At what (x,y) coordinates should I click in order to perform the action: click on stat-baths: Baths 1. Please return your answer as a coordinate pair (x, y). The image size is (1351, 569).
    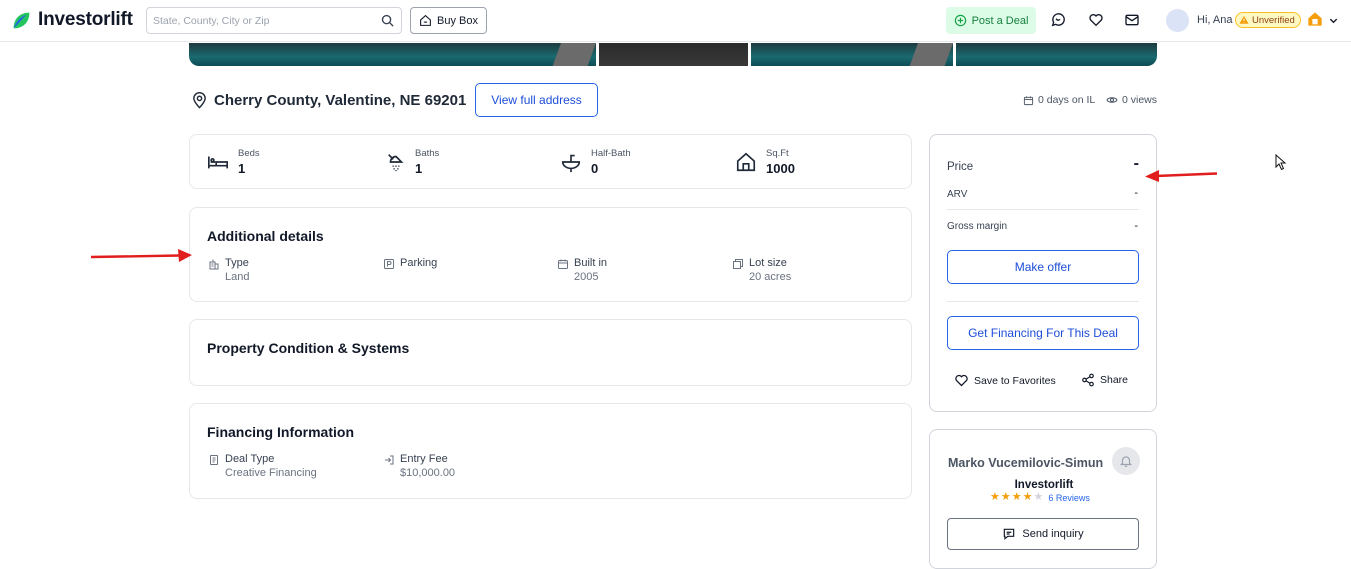
    Looking at the image, I should click on (412, 155).